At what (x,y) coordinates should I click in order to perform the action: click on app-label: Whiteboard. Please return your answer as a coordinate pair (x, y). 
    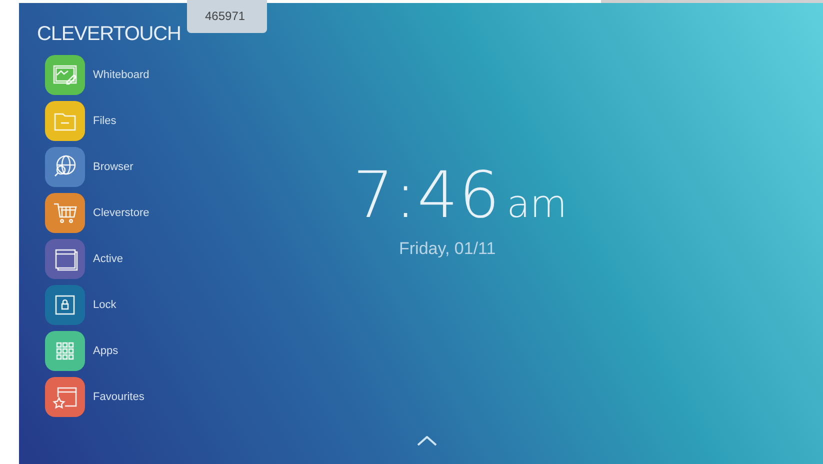
    Looking at the image, I should click on (121, 75).